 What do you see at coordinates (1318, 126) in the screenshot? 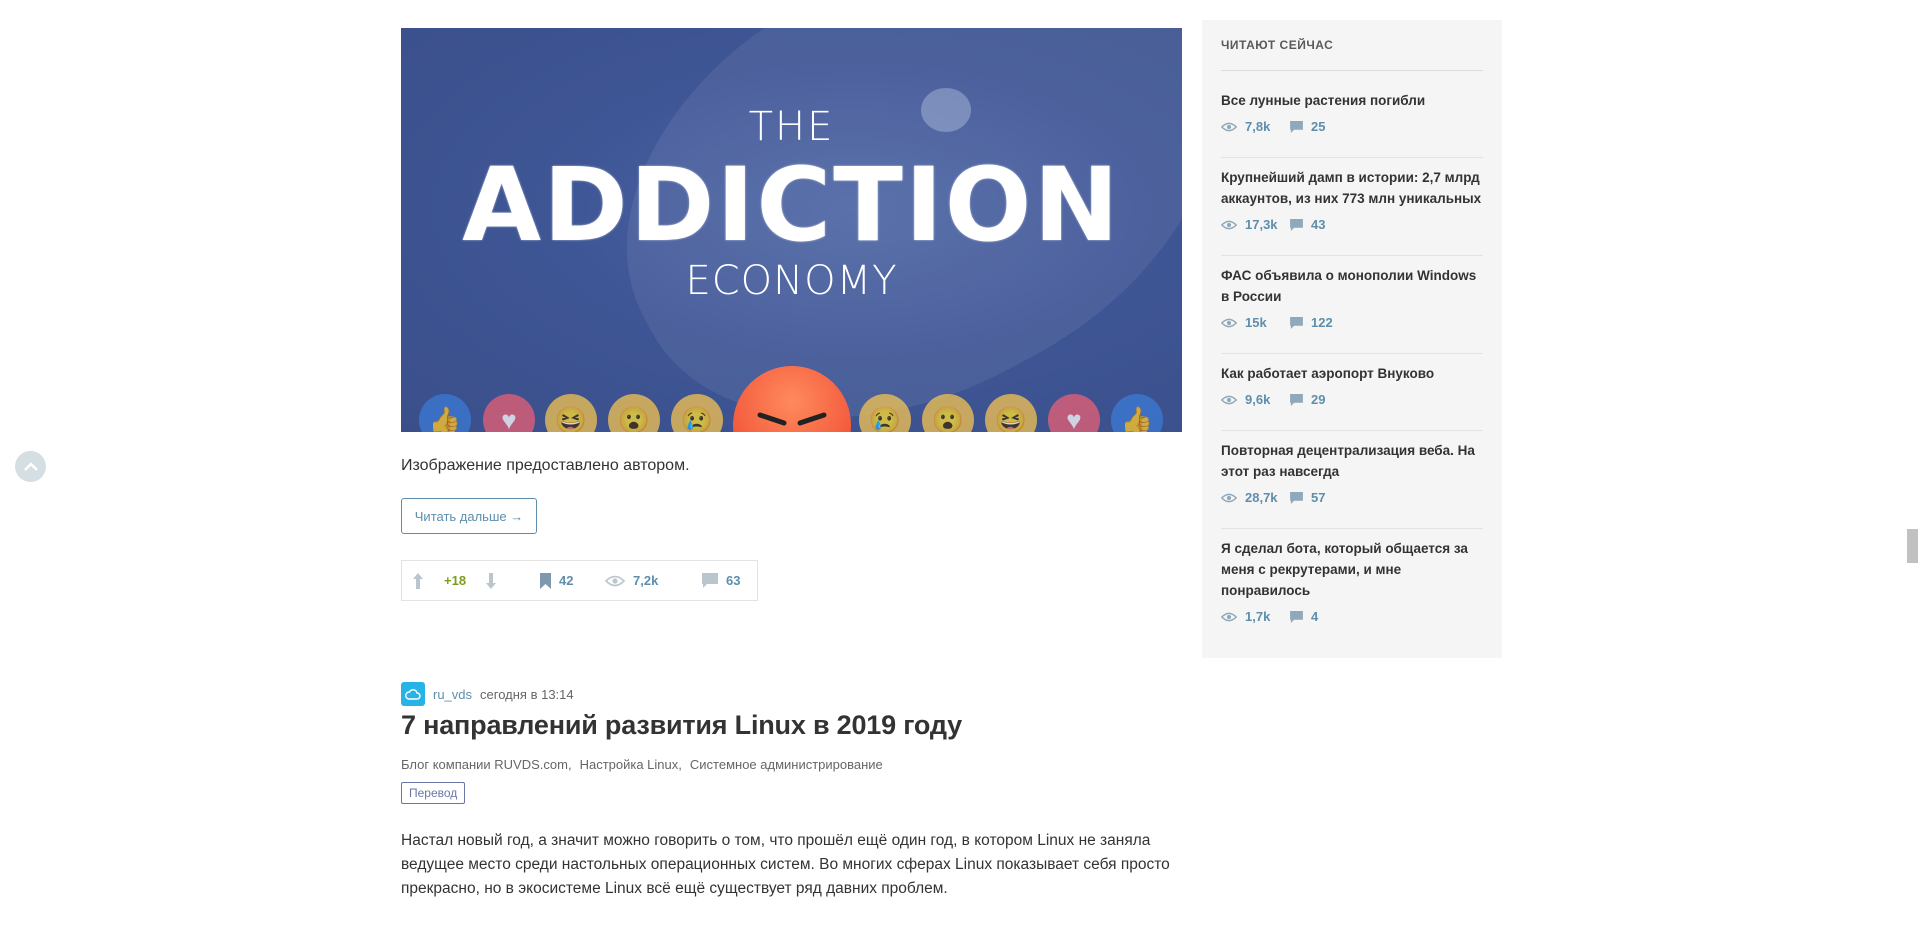
I see `sidebar-item-comments: 25` at bounding box center [1318, 126].